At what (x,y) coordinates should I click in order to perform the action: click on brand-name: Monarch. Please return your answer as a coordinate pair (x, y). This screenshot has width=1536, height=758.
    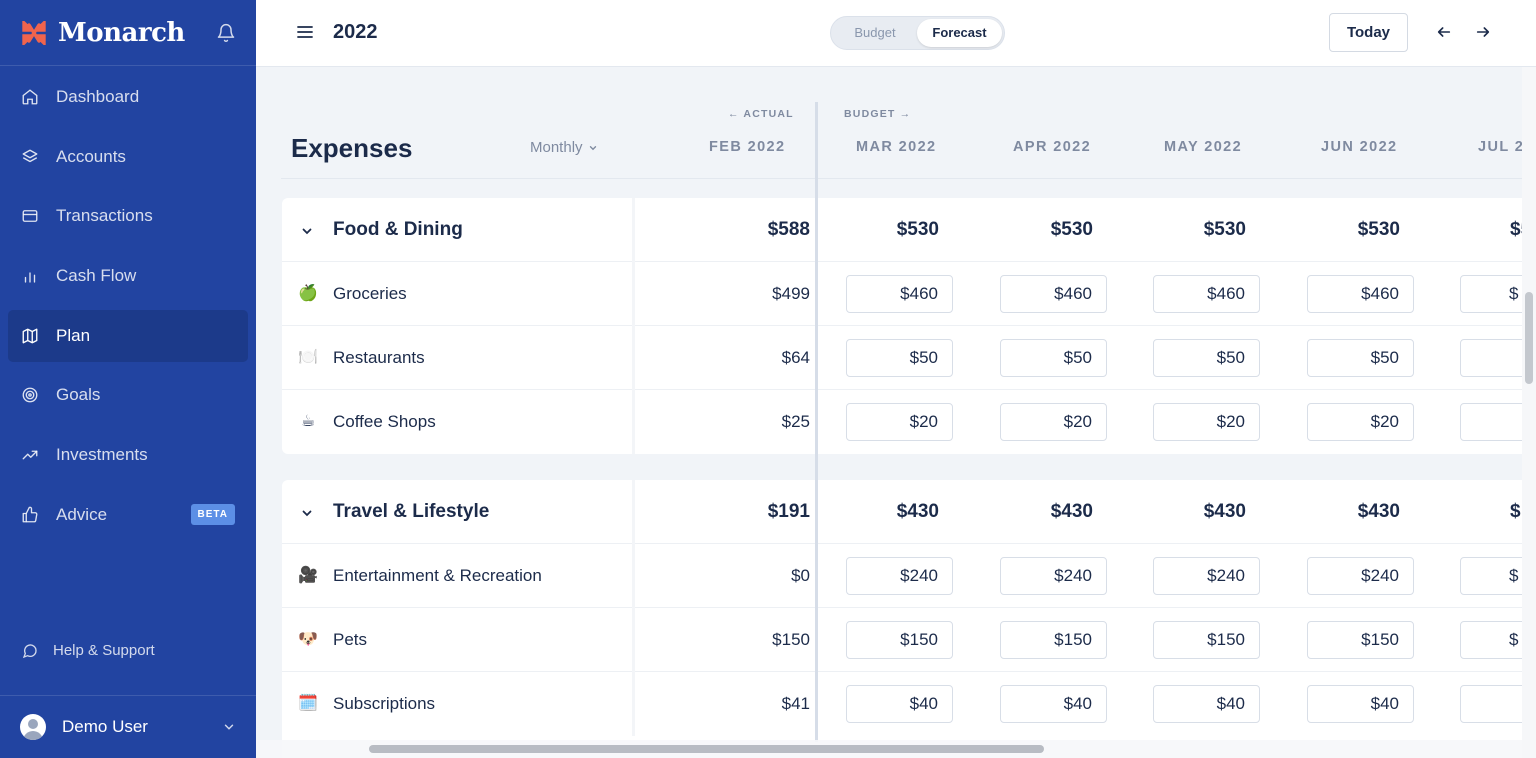
    Looking at the image, I should click on (121, 32).